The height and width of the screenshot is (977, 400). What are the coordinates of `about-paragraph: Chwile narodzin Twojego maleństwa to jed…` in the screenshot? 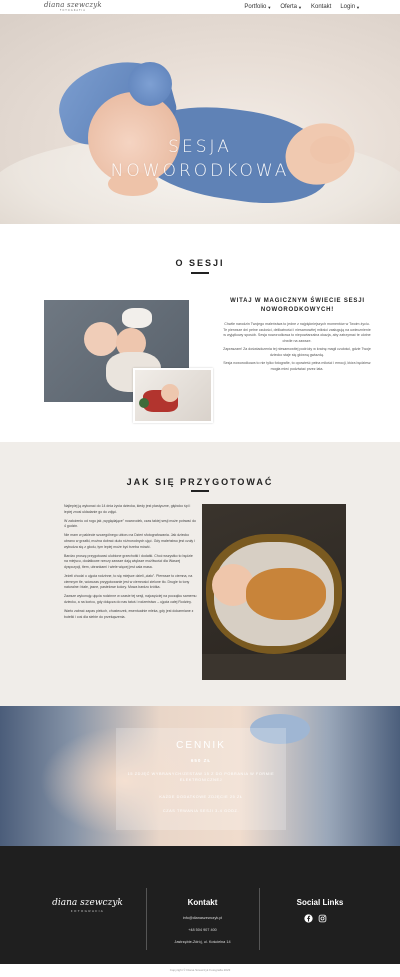 It's located at (297, 332).